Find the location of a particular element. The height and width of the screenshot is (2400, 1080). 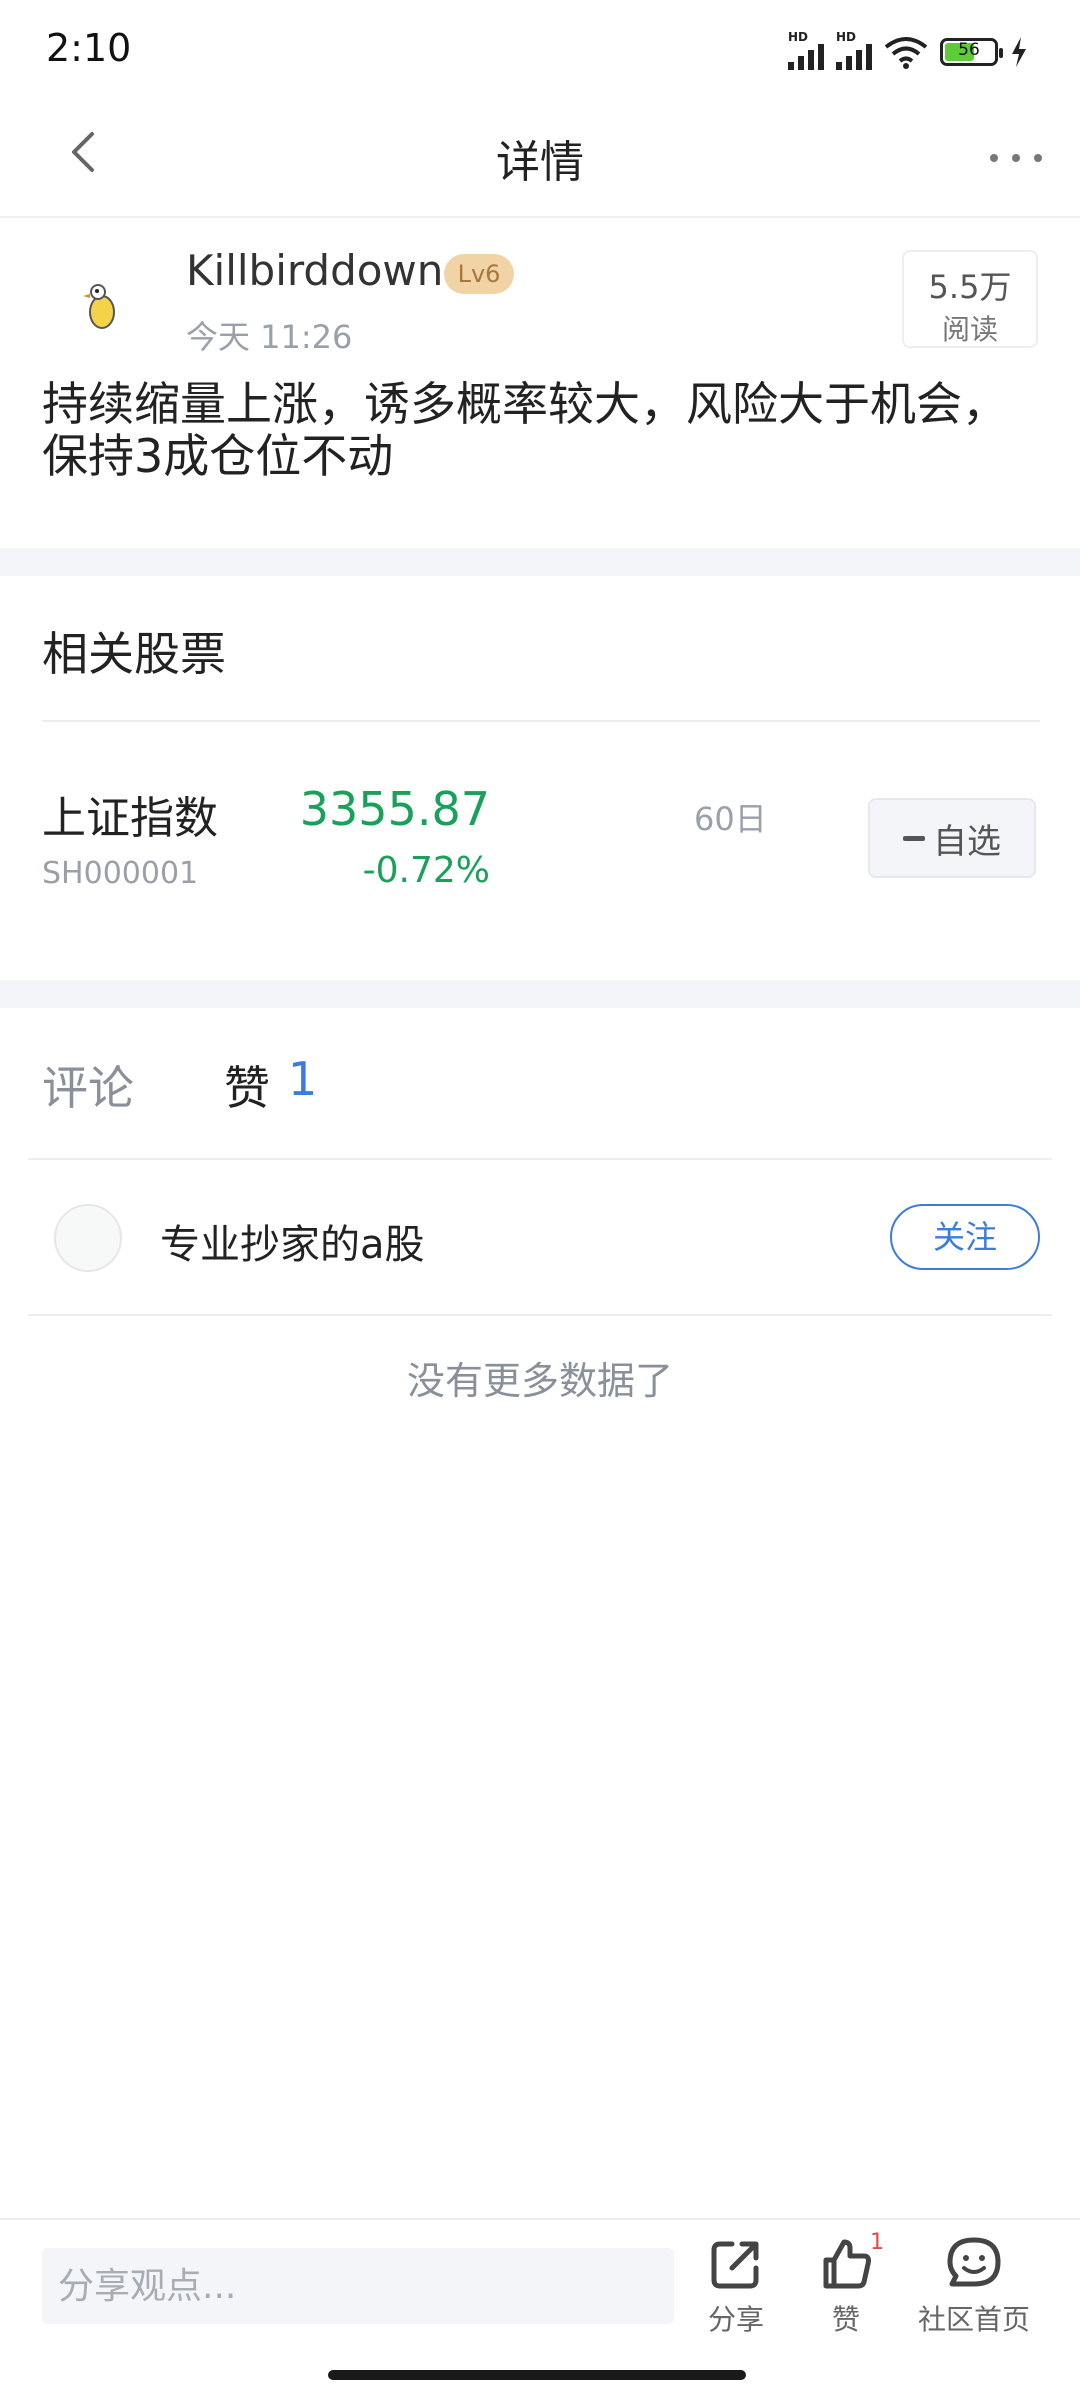

community-home-button: 社区首页 is located at coordinates (974, 2286).